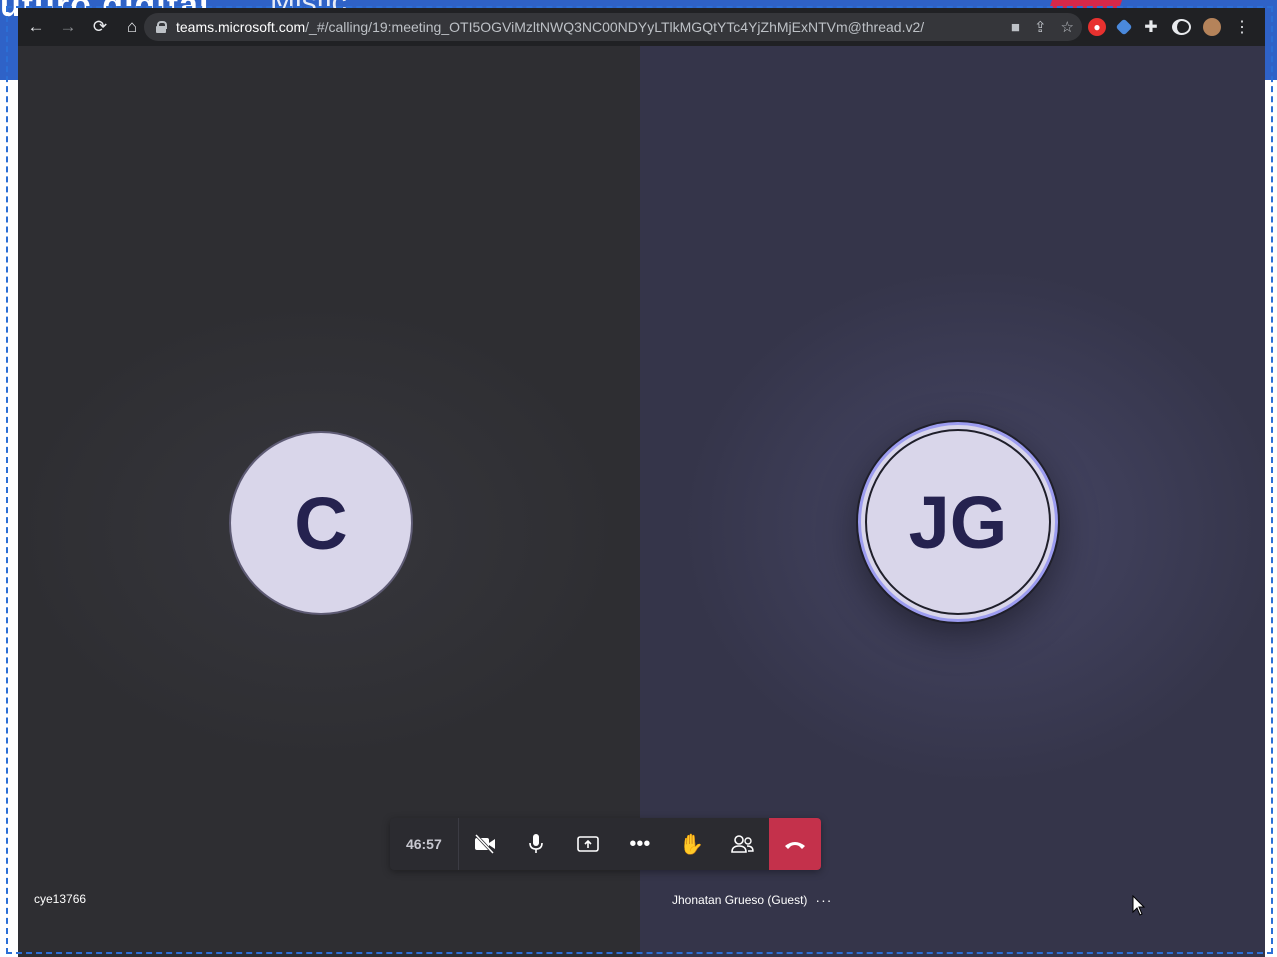 The height and width of the screenshot is (957, 1277). What do you see at coordinates (1169, 27) in the screenshot?
I see `extensions-bar: ● ✚ ⋮` at bounding box center [1169, 27].